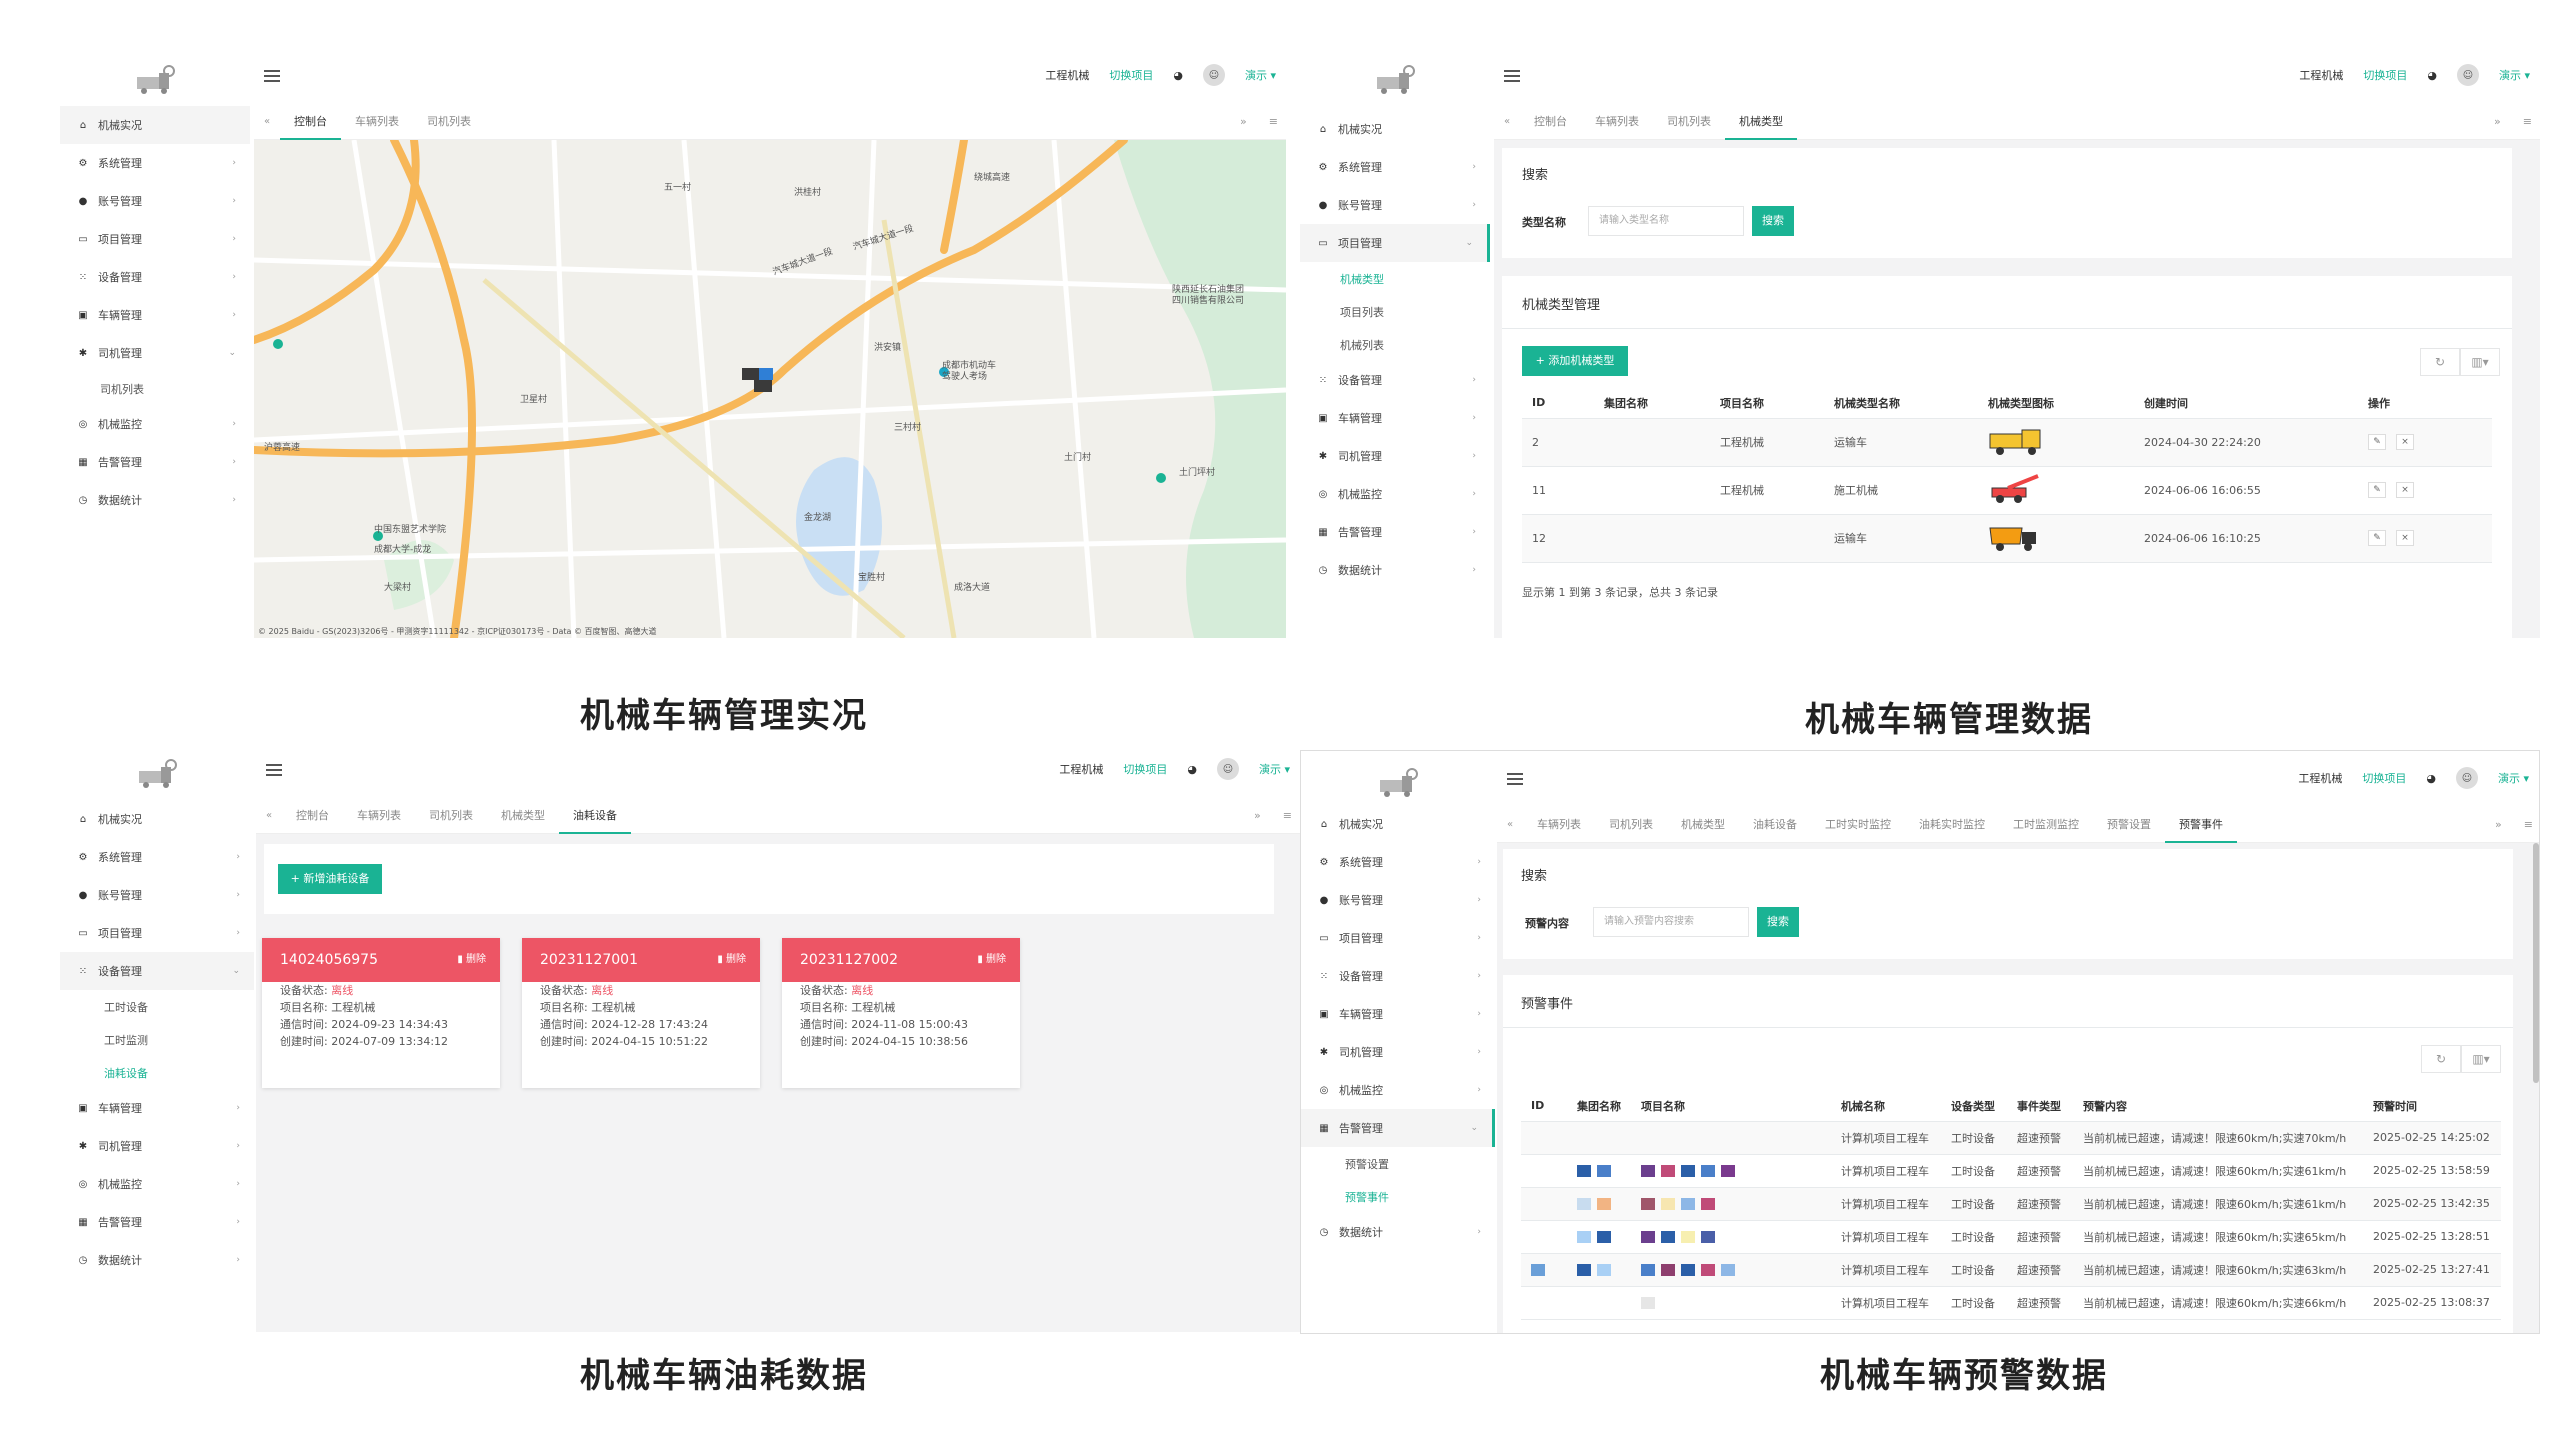  Describe the element at coordinates (2007, 442) in the screenshot. I see `table-row: 2 工程机械 运输车 2024-04-30 22:24:20 ✎ ×` at that location.